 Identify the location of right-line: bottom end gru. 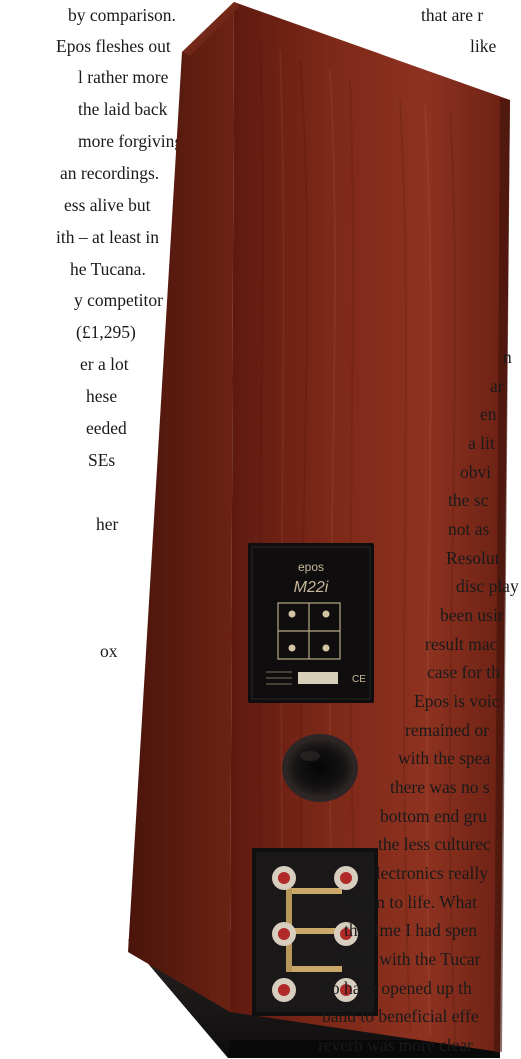
(433, 815).